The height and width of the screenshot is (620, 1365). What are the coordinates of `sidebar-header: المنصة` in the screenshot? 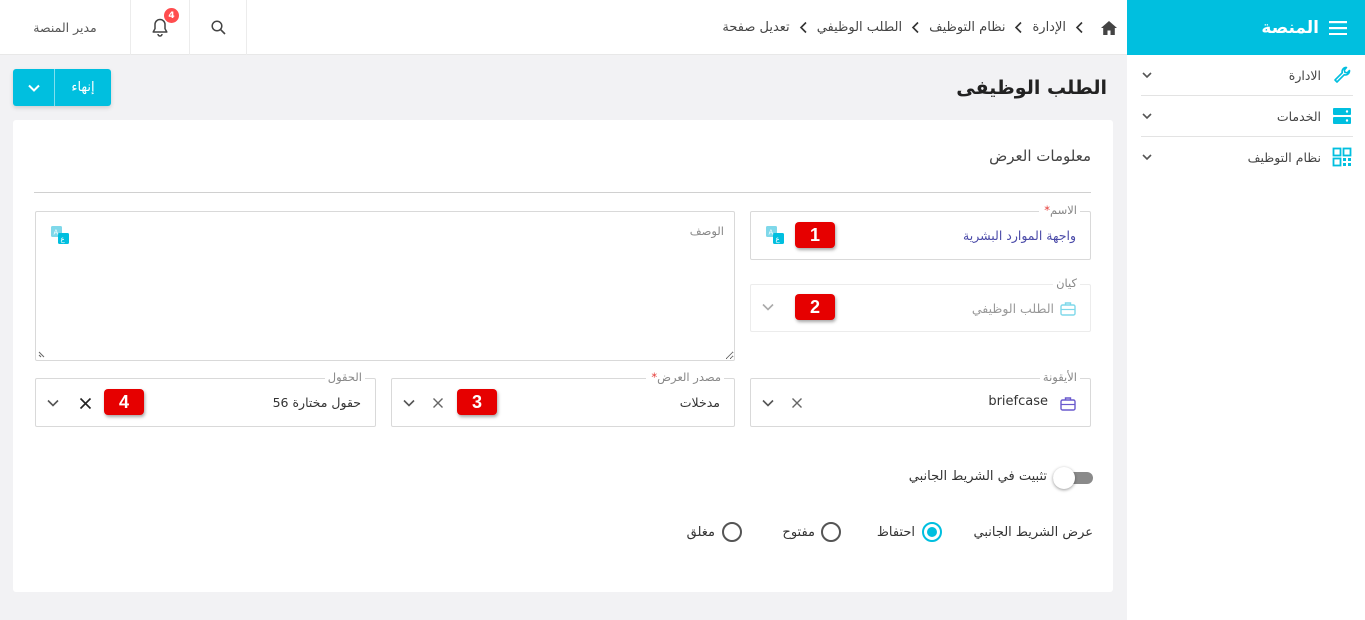 It's located at (1246, 27).